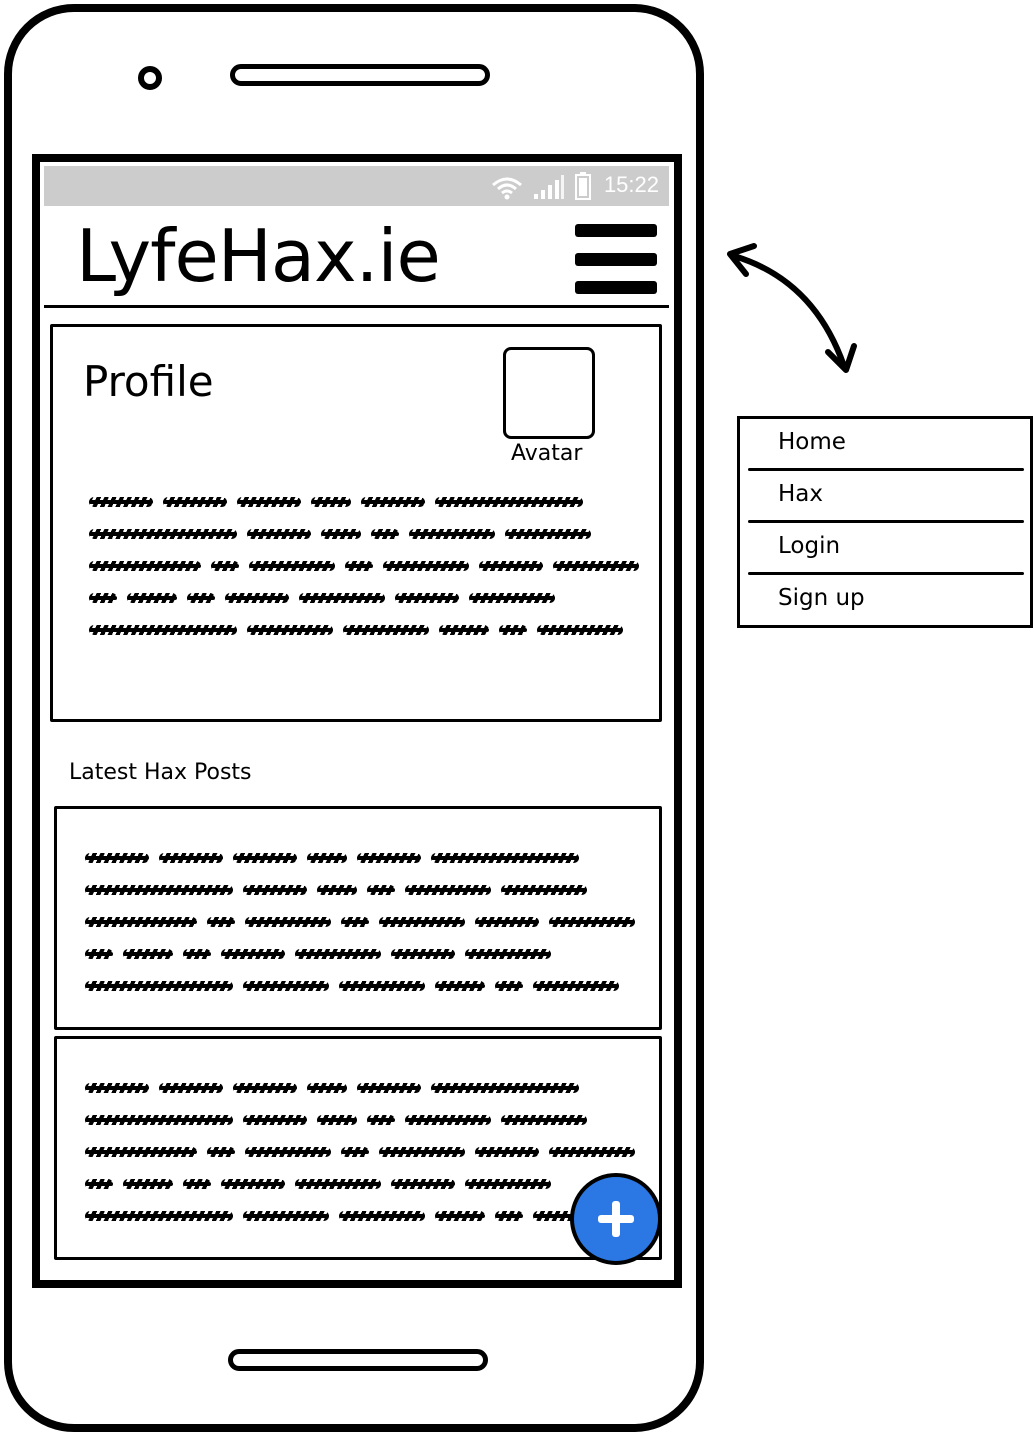 This screenshot has width=1036, height=1440. What do you see at coordinates (812, 442) in the screenshot?
I see `nav-item-label: Home` at bounding box center [812, 442].